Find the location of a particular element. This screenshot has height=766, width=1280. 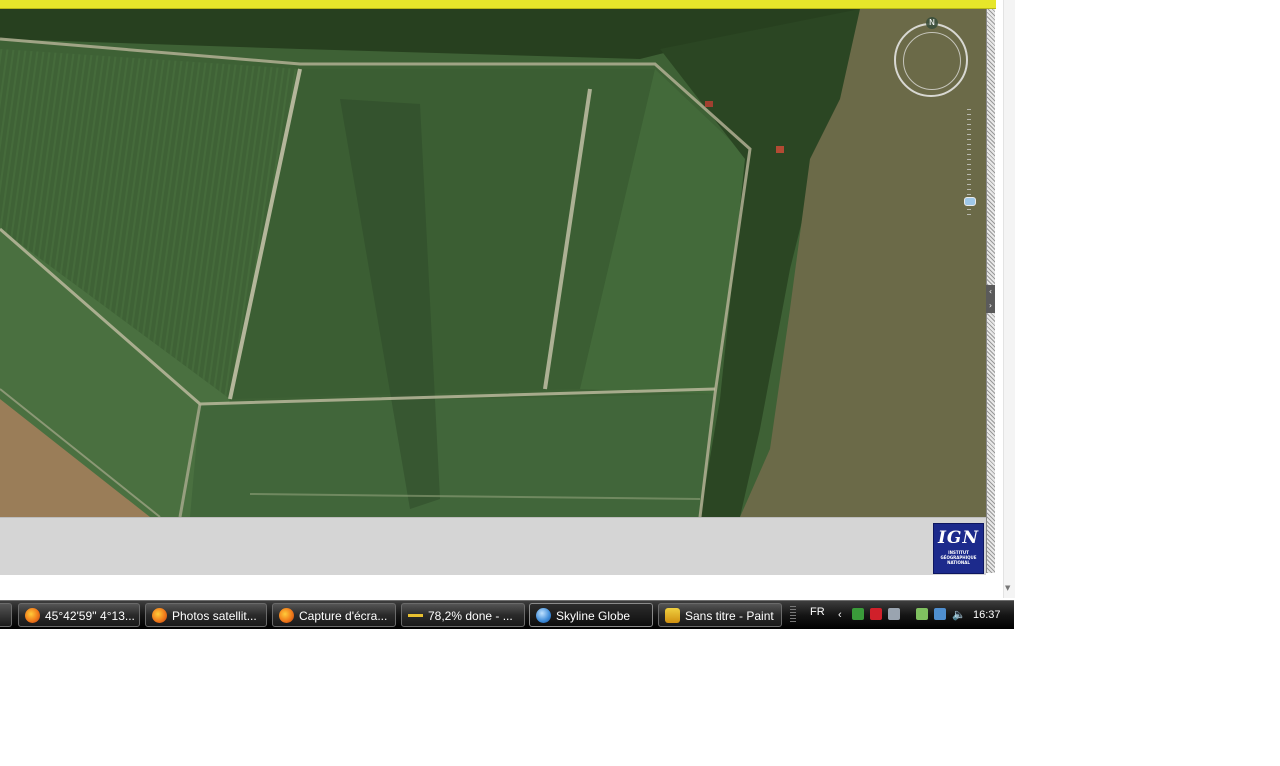

display-icon is located at coordinates (894, 614).